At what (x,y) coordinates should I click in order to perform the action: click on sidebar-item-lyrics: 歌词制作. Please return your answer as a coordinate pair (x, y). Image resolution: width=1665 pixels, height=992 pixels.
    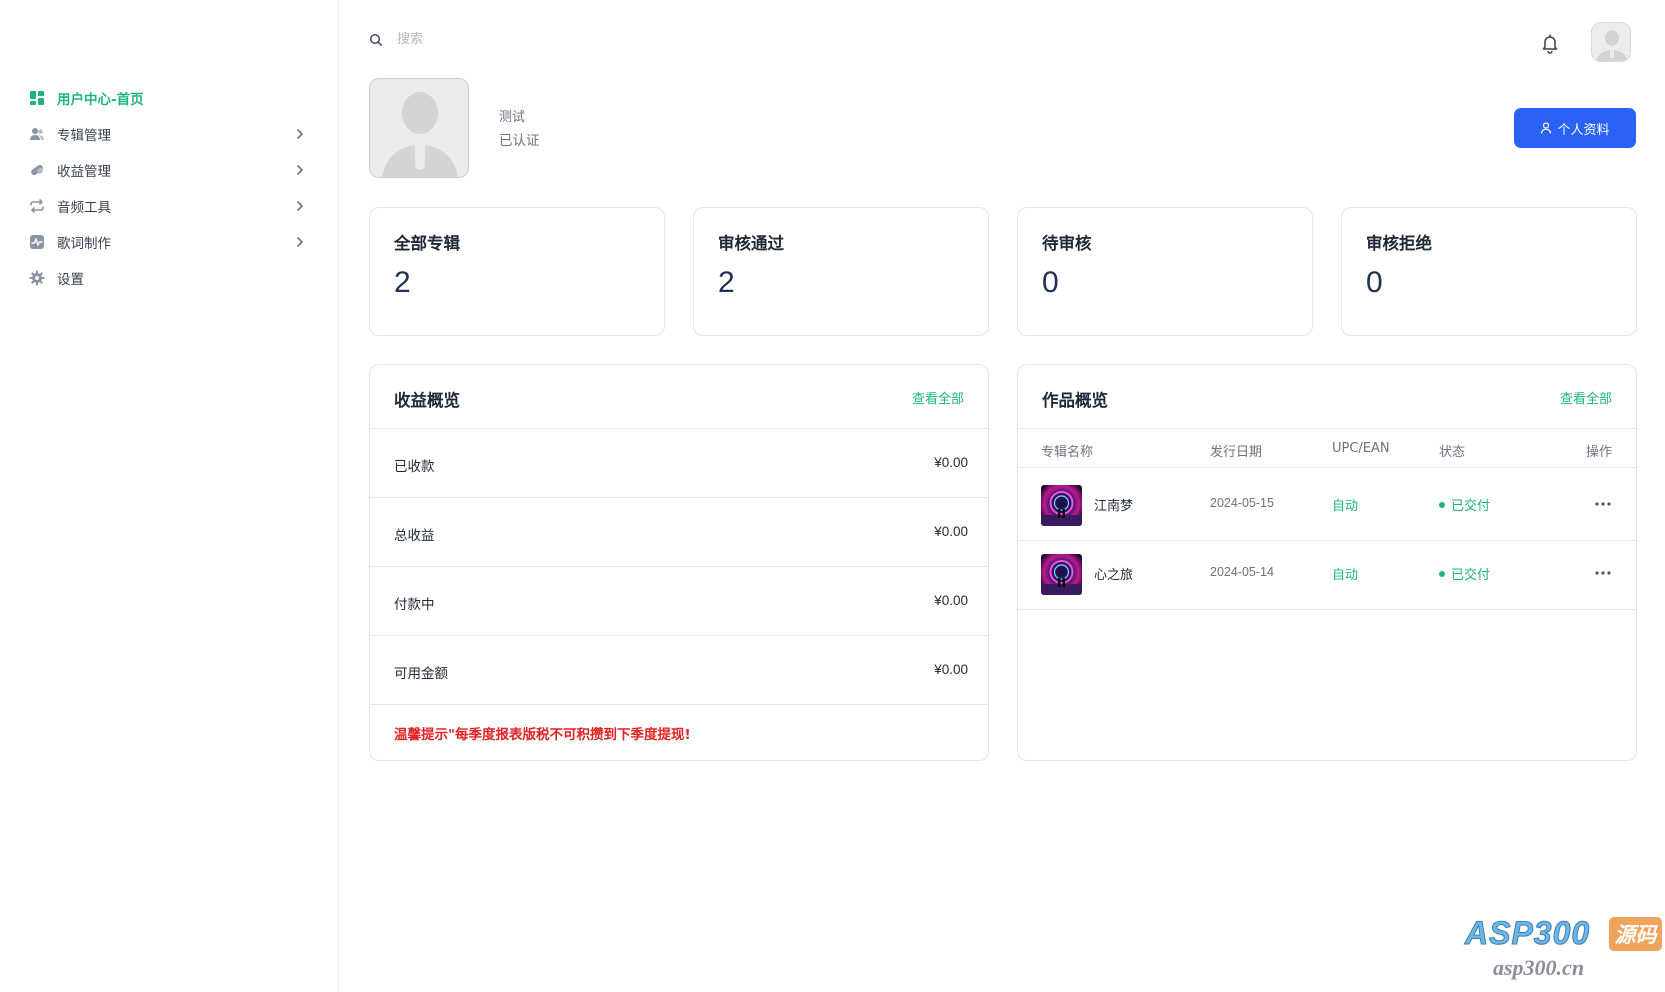
    Looking at the image, I should click on (169, 242).